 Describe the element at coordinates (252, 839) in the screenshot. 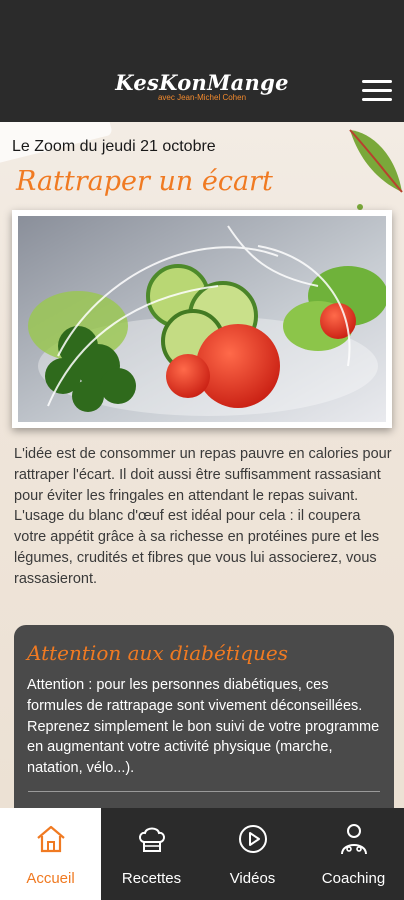

I see `play-icon` at that location.